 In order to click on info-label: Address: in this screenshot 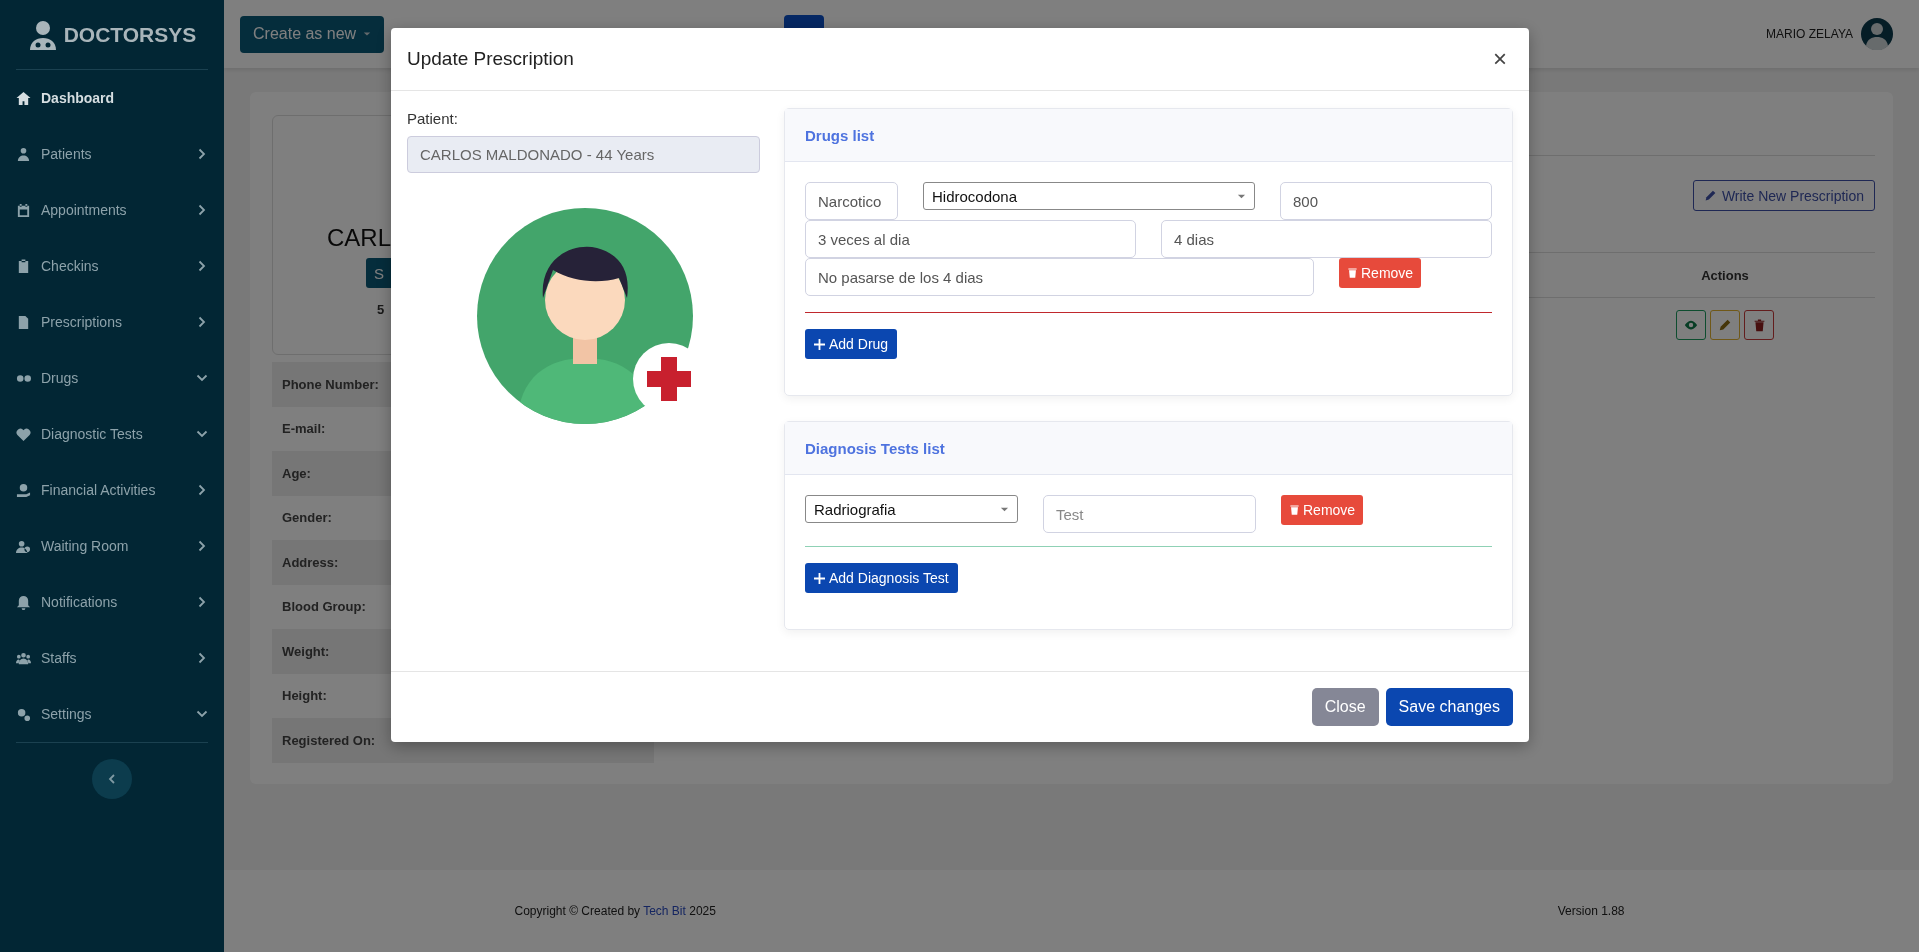, I will do `click(310, 562)`.